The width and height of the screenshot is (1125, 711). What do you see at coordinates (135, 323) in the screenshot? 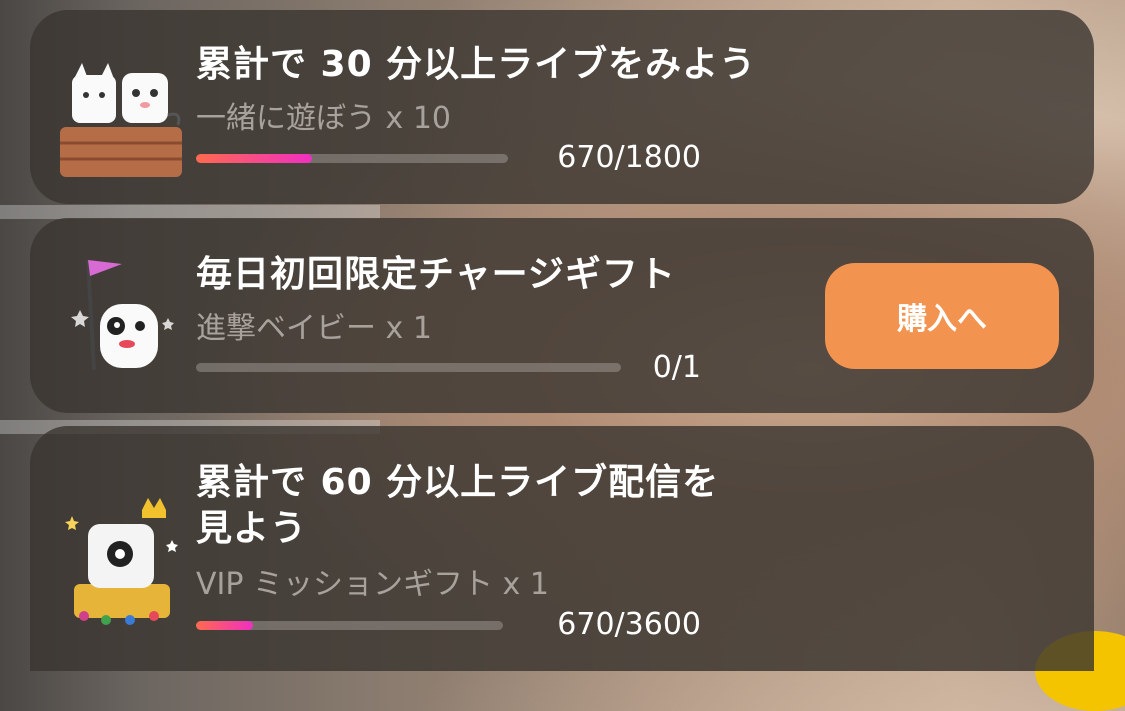
I see `mascot-with-flag-icon` at bounding box center [135, 323].